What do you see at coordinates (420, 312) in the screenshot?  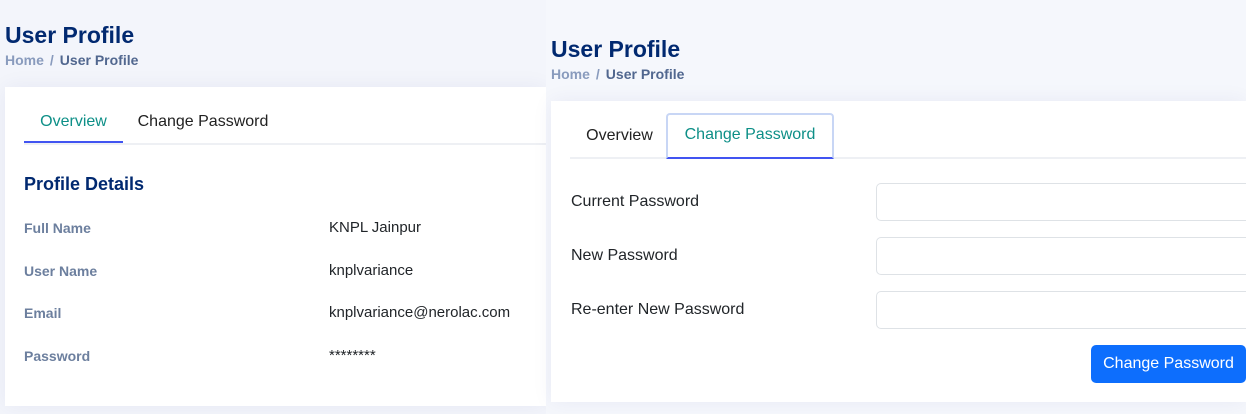 I see `email-value: knplvariance@nerolac.com` at bounding box center [420, 312].